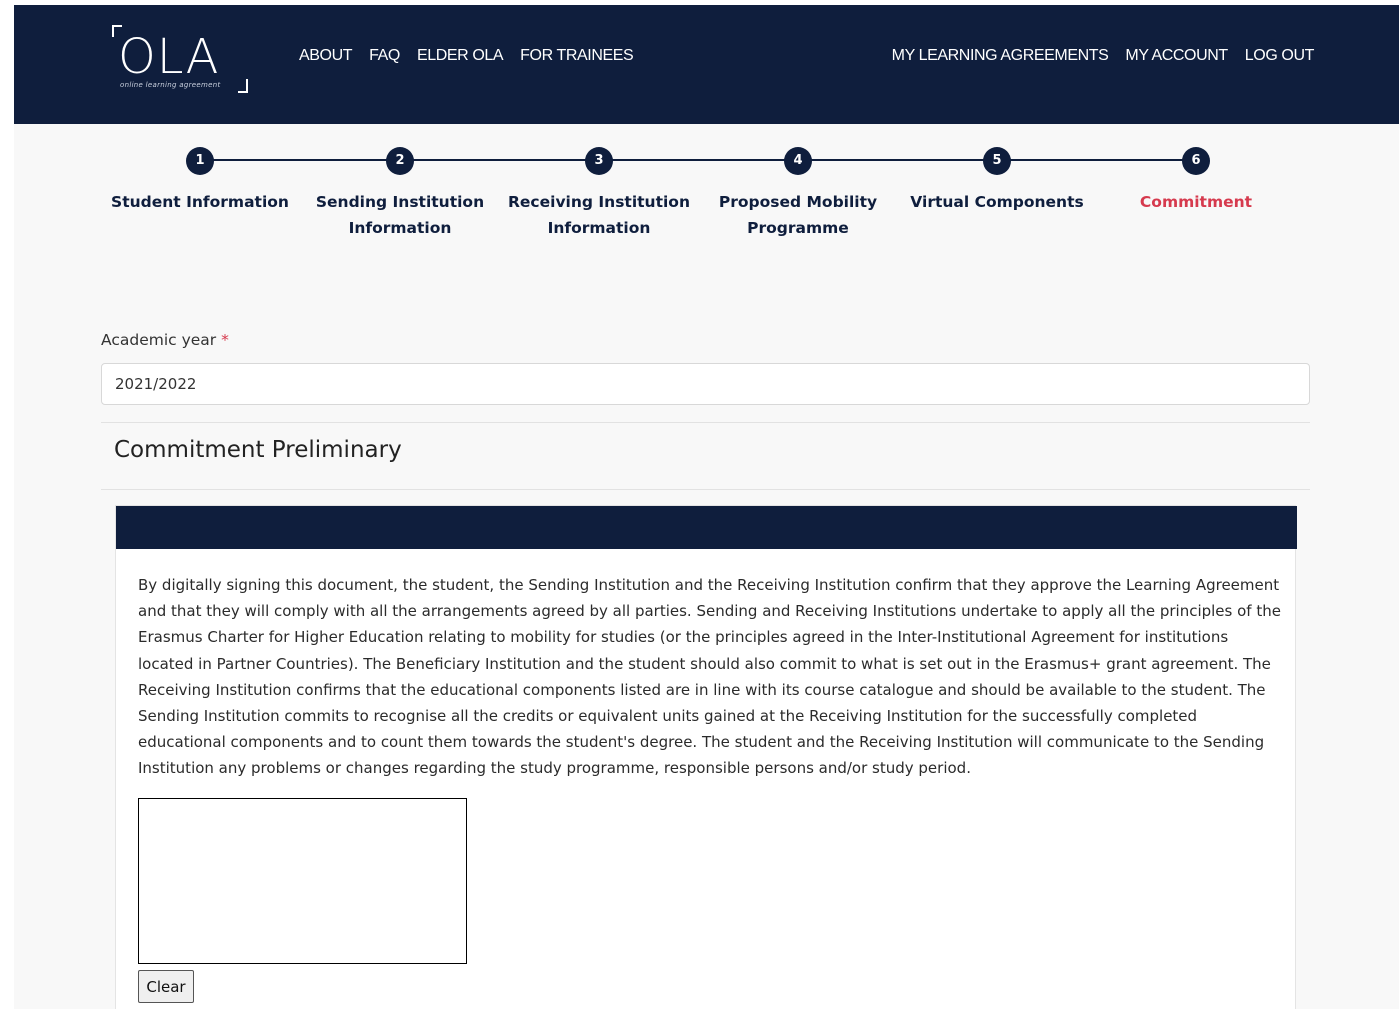 The image size is (1399, 1009). What do you see at coordinates (258, 450) in the screenshot?
I see `section-title: Commitment Preliminary` at bounding box center [258, 450].